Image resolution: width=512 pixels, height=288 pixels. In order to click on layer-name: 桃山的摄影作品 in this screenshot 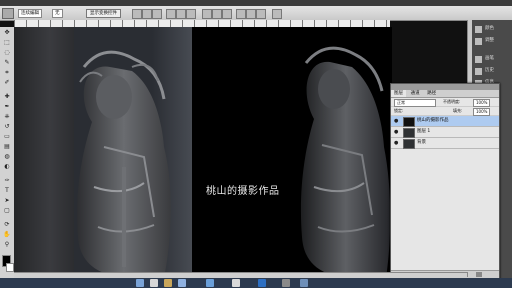, I will do `click(433, 120)`.